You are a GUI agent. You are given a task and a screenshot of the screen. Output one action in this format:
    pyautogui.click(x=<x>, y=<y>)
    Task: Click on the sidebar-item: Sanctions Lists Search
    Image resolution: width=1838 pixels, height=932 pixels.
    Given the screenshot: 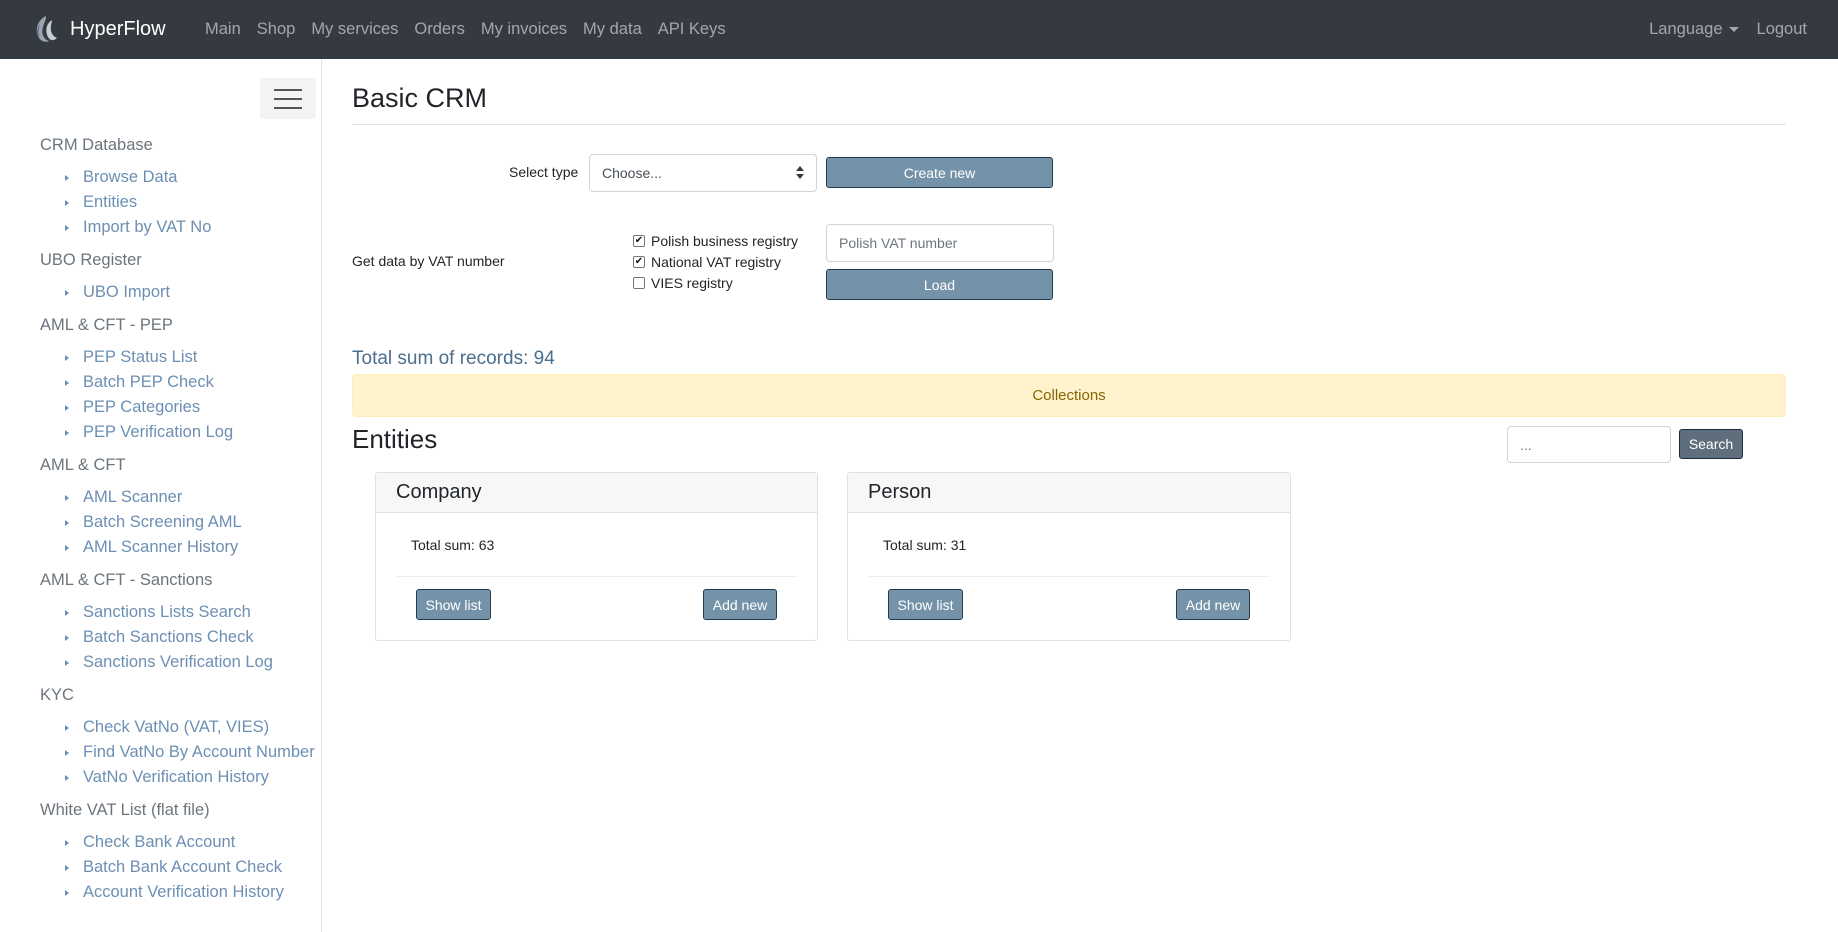 What is the action you would take?
    pyautogui.click(x=181, y=612)
    